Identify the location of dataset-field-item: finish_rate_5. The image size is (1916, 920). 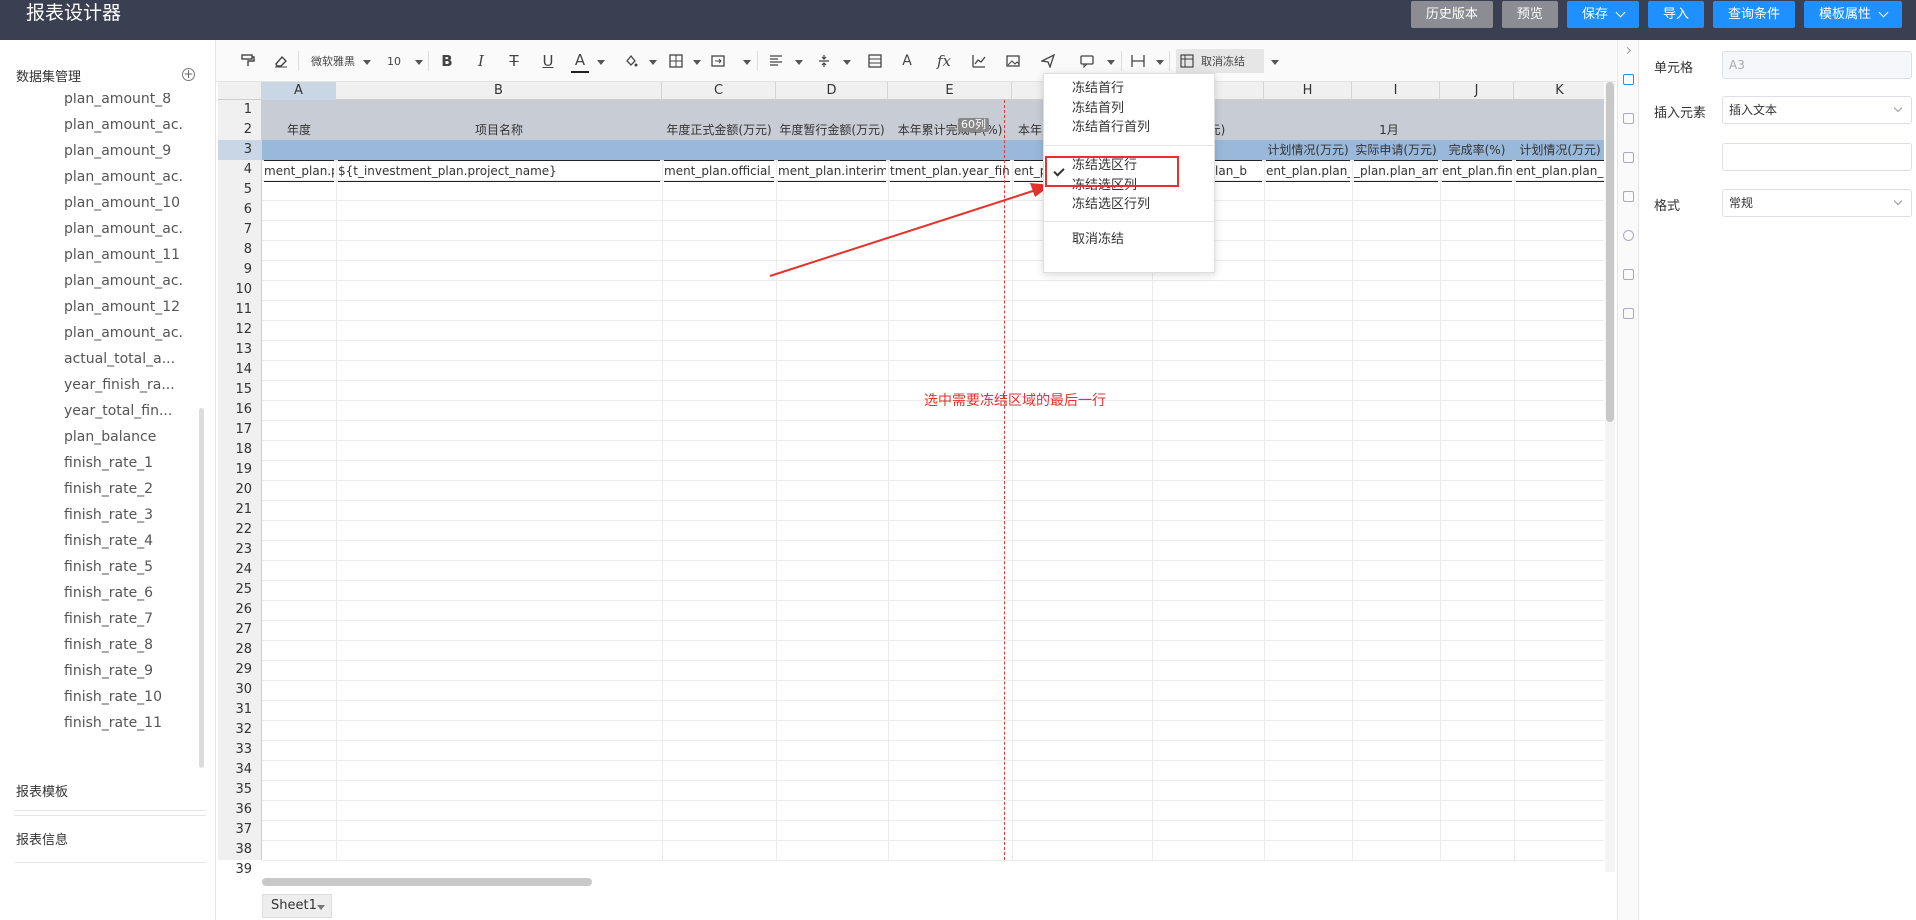
(129, 567).